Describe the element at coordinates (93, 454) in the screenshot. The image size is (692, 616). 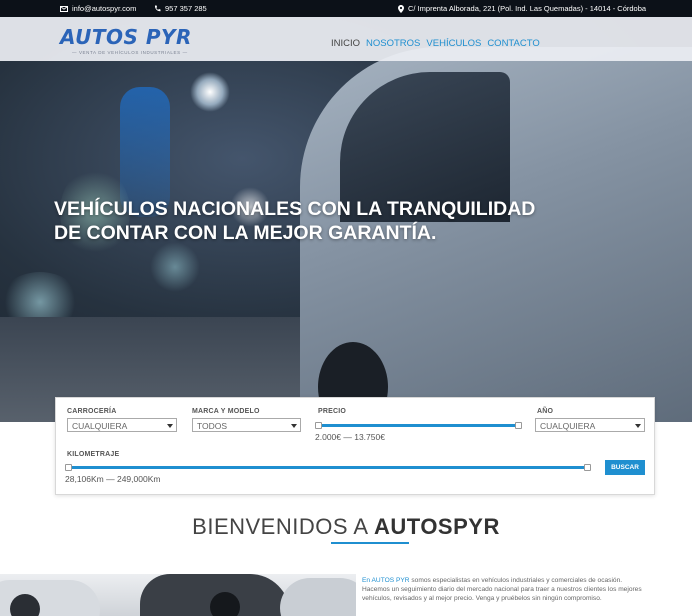
I see `kilometraje-label: KILOMETRAJE` at that location.